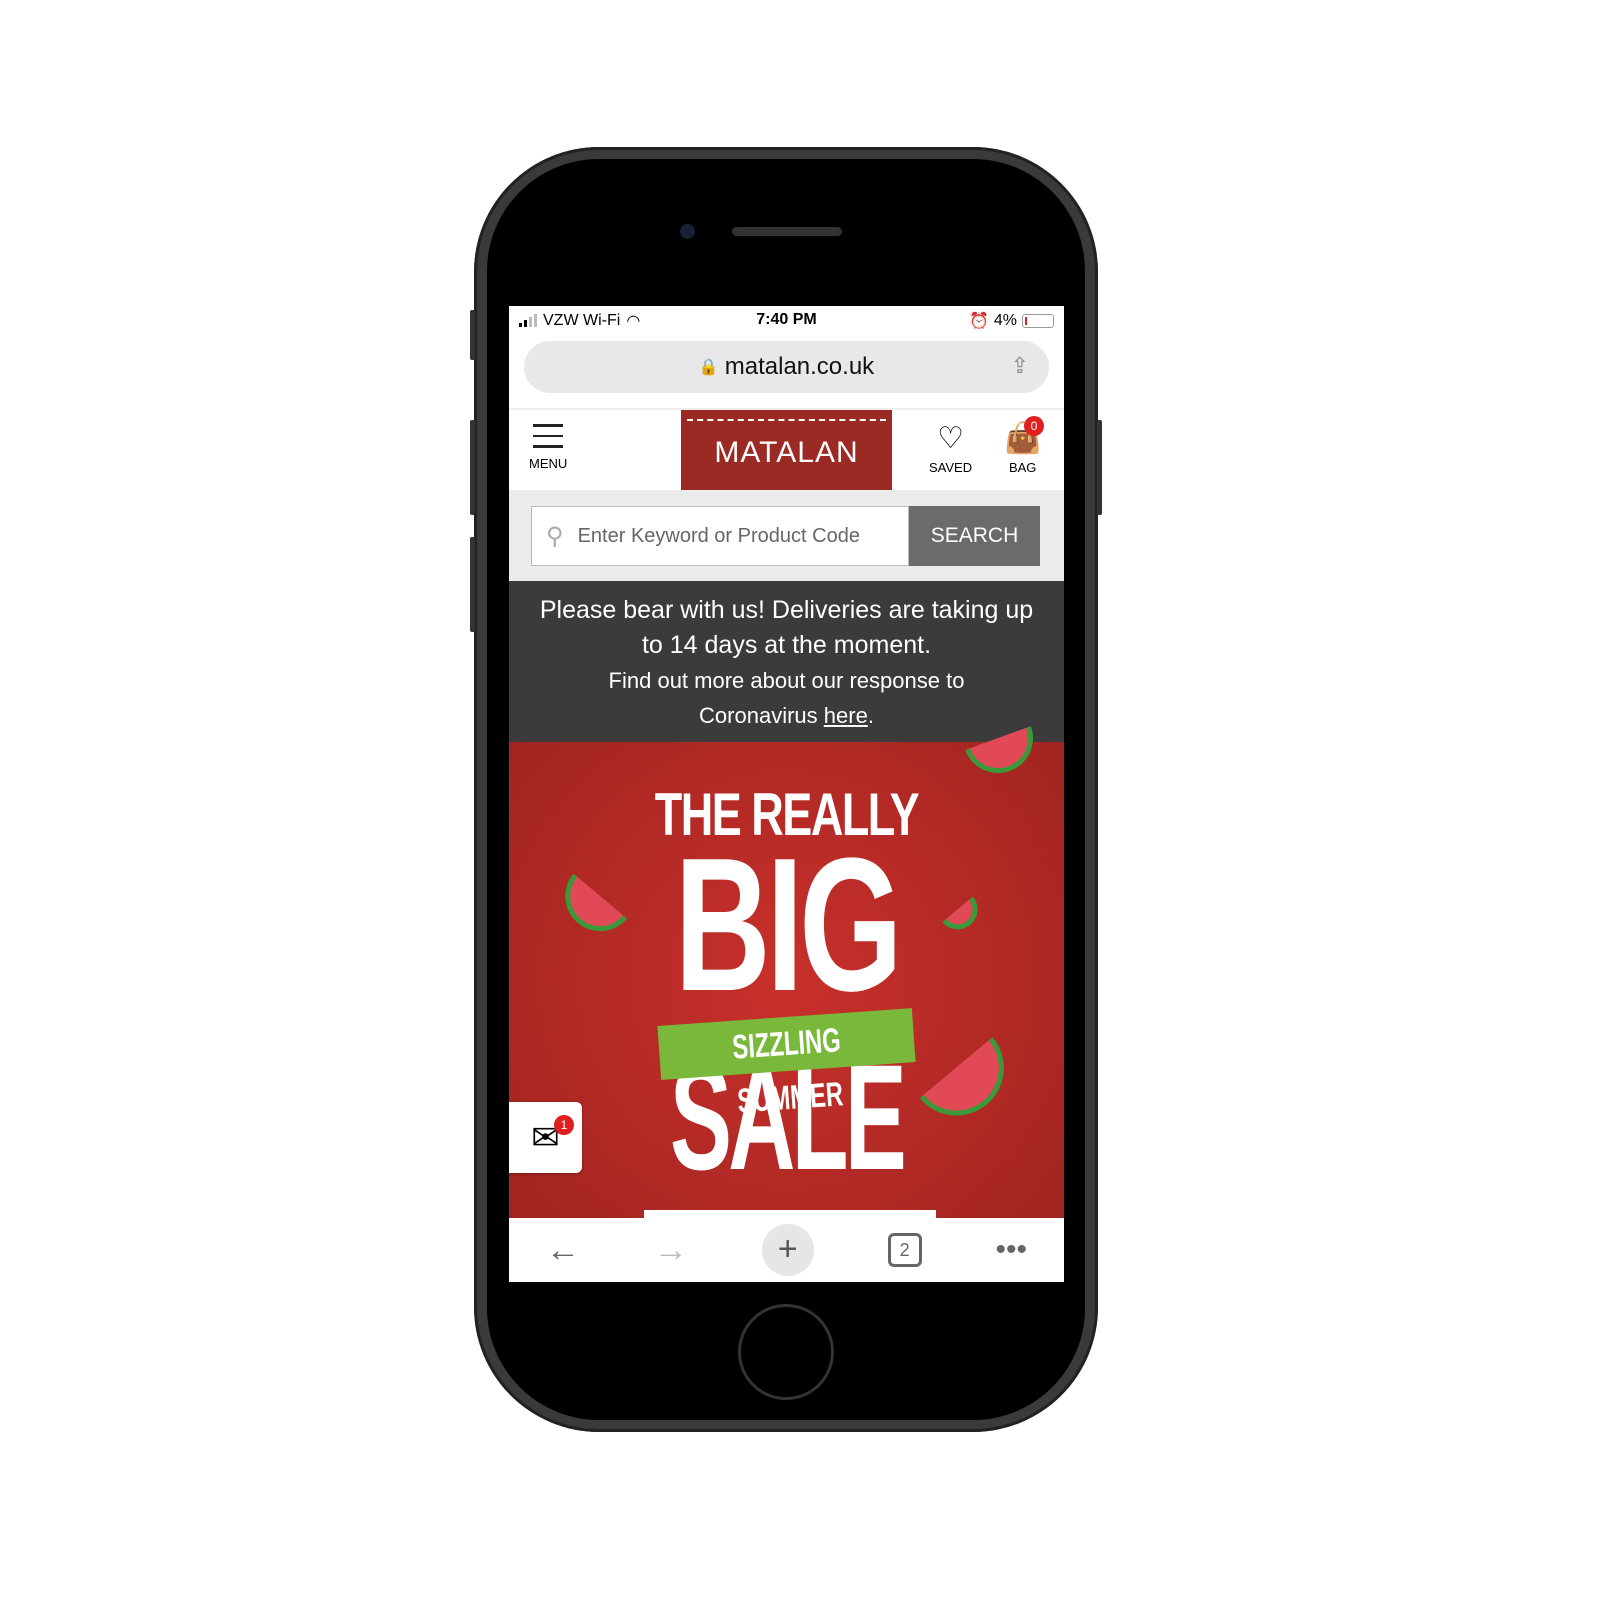 Image resolution: width=1600 pixels, height=1600 pixels. Describe the element at coordinates (1022, 467) in the screenshot. I see `bag-label: BAG` at that location.